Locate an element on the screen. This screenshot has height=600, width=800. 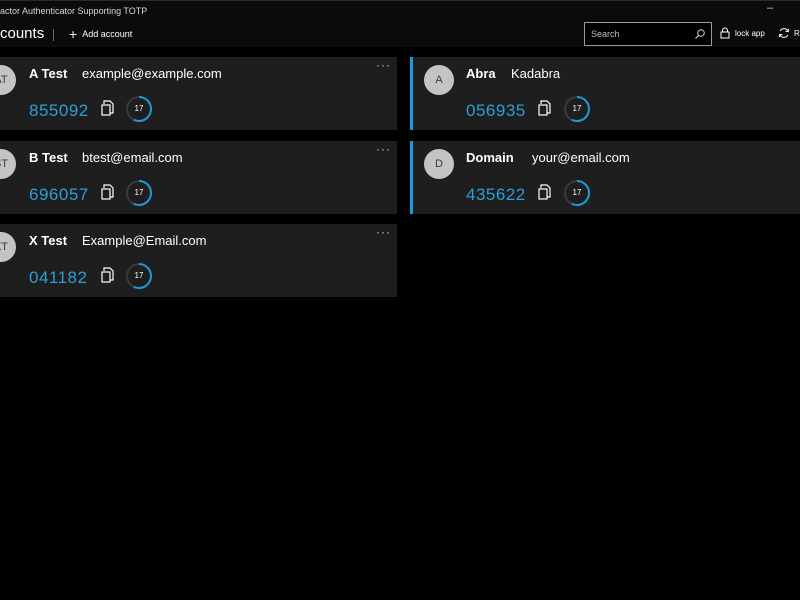
account-email: example@example.com is located at coordinates (152, 73).